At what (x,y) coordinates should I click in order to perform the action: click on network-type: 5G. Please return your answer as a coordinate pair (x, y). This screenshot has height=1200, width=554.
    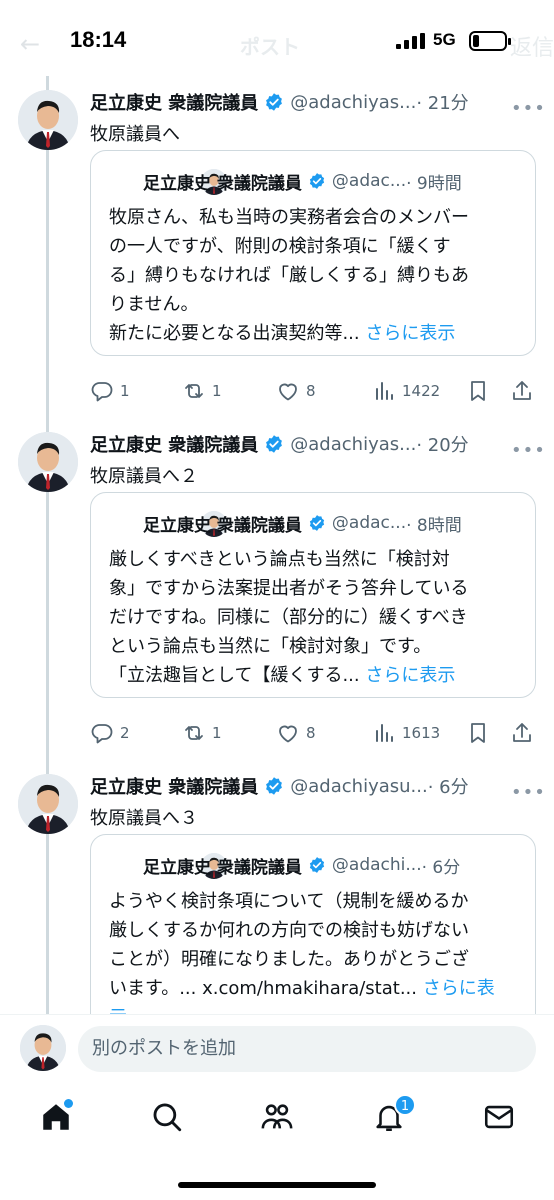
    Looking at the image, I should click on (444, 39).